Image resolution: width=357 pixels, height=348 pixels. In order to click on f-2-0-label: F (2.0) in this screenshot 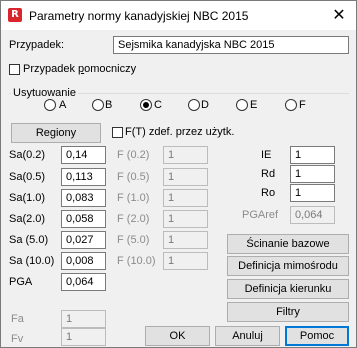, I will do `click(133, 219)`.